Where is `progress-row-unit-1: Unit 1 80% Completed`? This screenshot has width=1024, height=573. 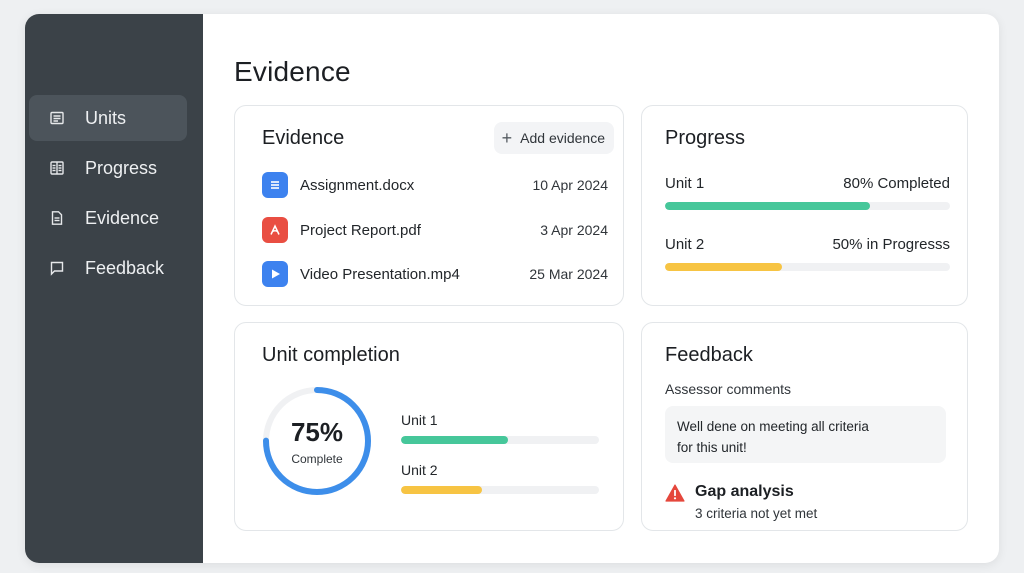 progress-row-unit-1: Unit 1 80% Completed is located at coordinates (807, 192).